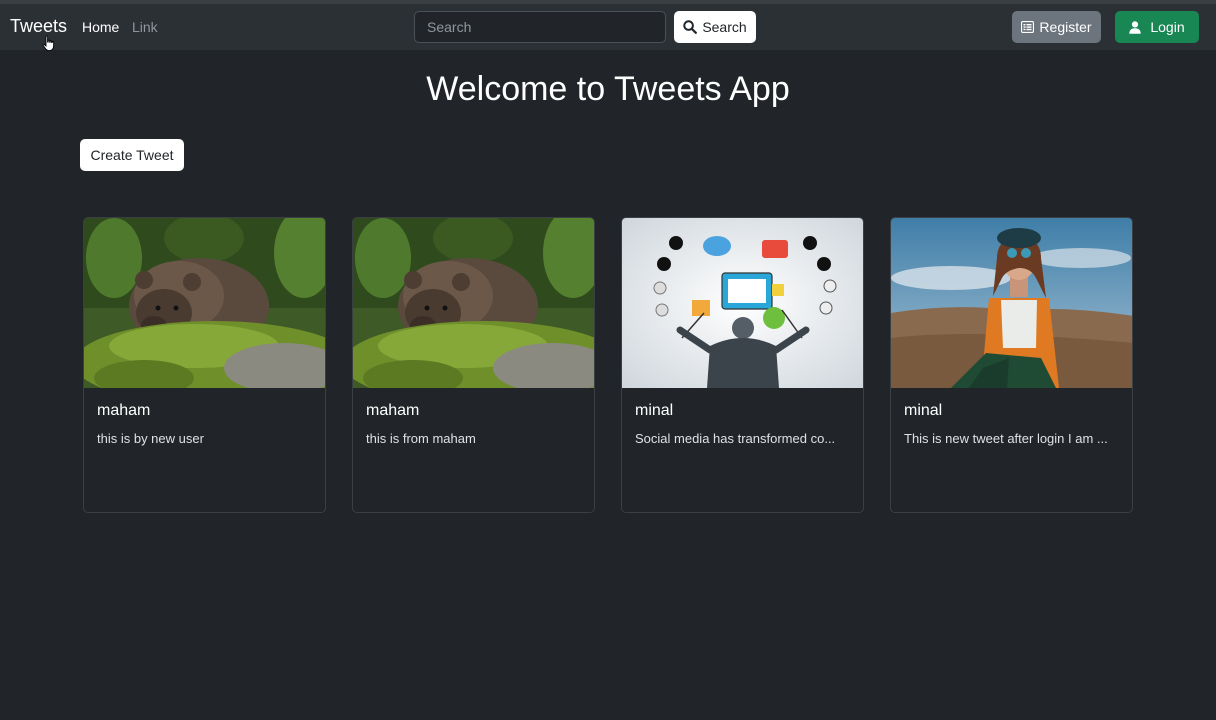 This screenshot has height=720, width=1216. I want to click on create-tweet-button: Create Tweet, so click(132, 155).